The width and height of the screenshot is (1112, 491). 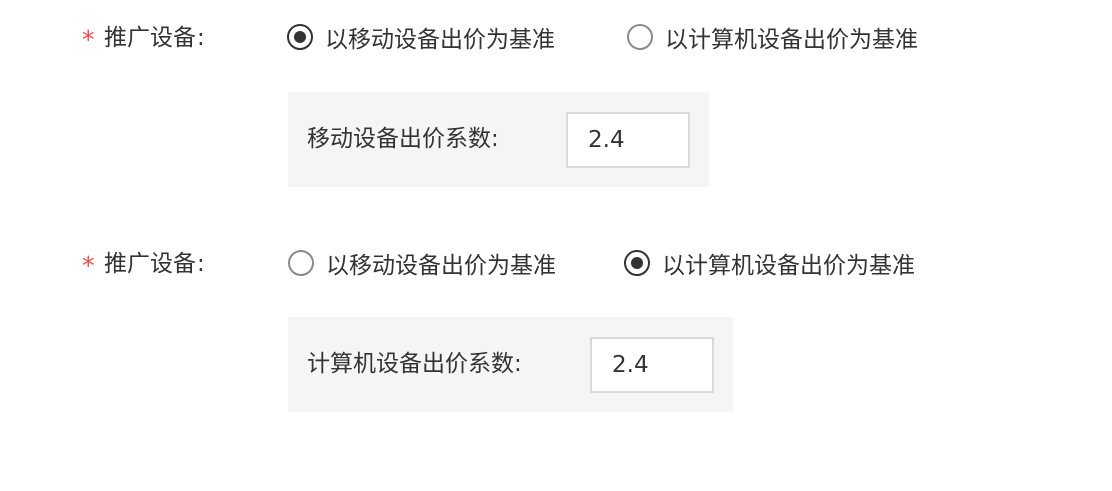 I want to click on computer-coefficient-input, so click(x=652, y=365).